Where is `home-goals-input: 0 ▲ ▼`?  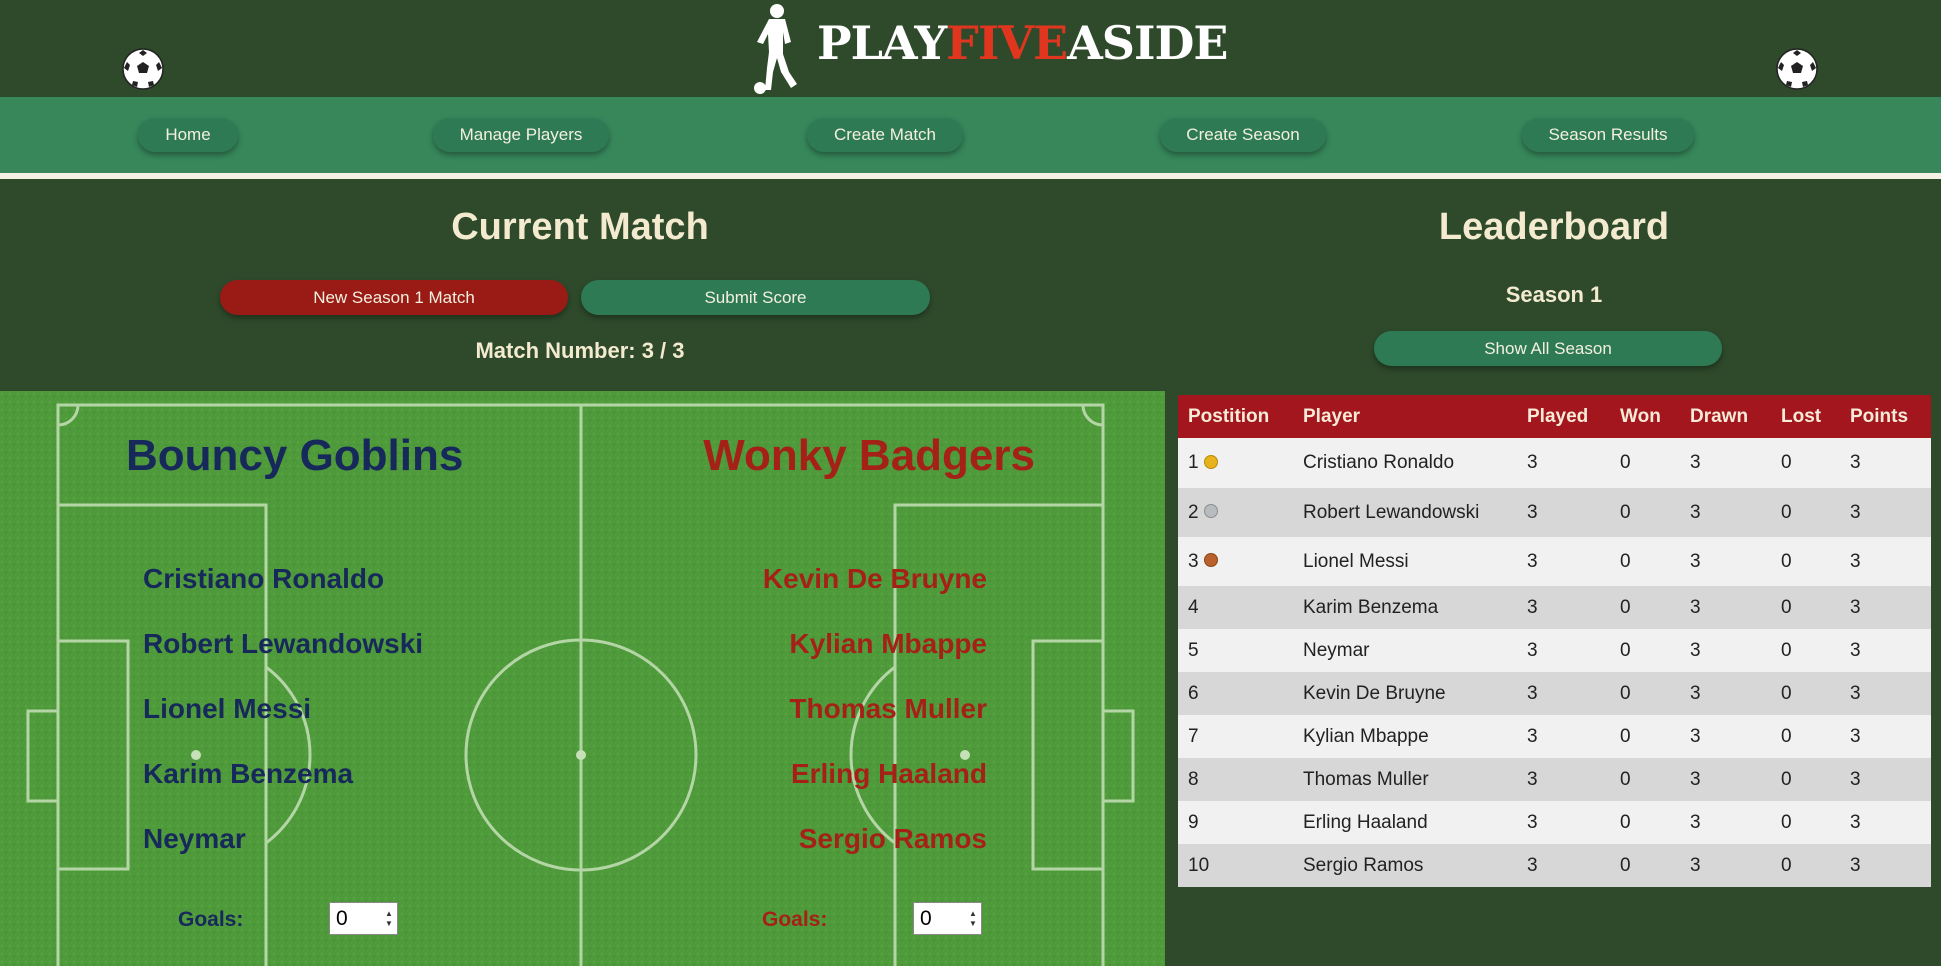
home-goals-input: 0 ▲ ▼ is located at coordinates (363, 918).